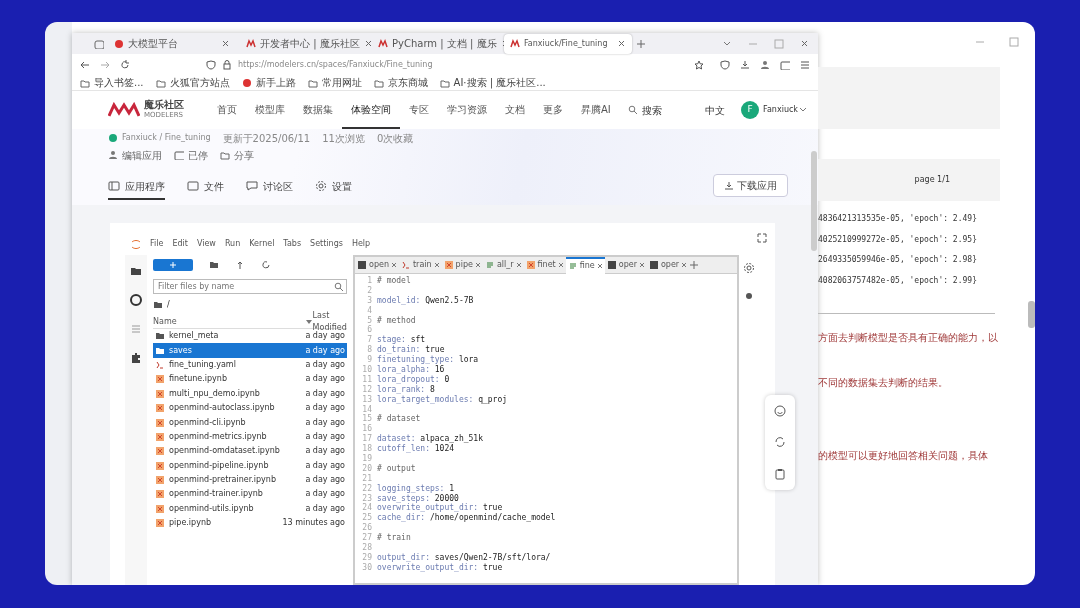 This screenshot has width=1080, height=608. I want to click on smiley-icon, so click(780, 410).